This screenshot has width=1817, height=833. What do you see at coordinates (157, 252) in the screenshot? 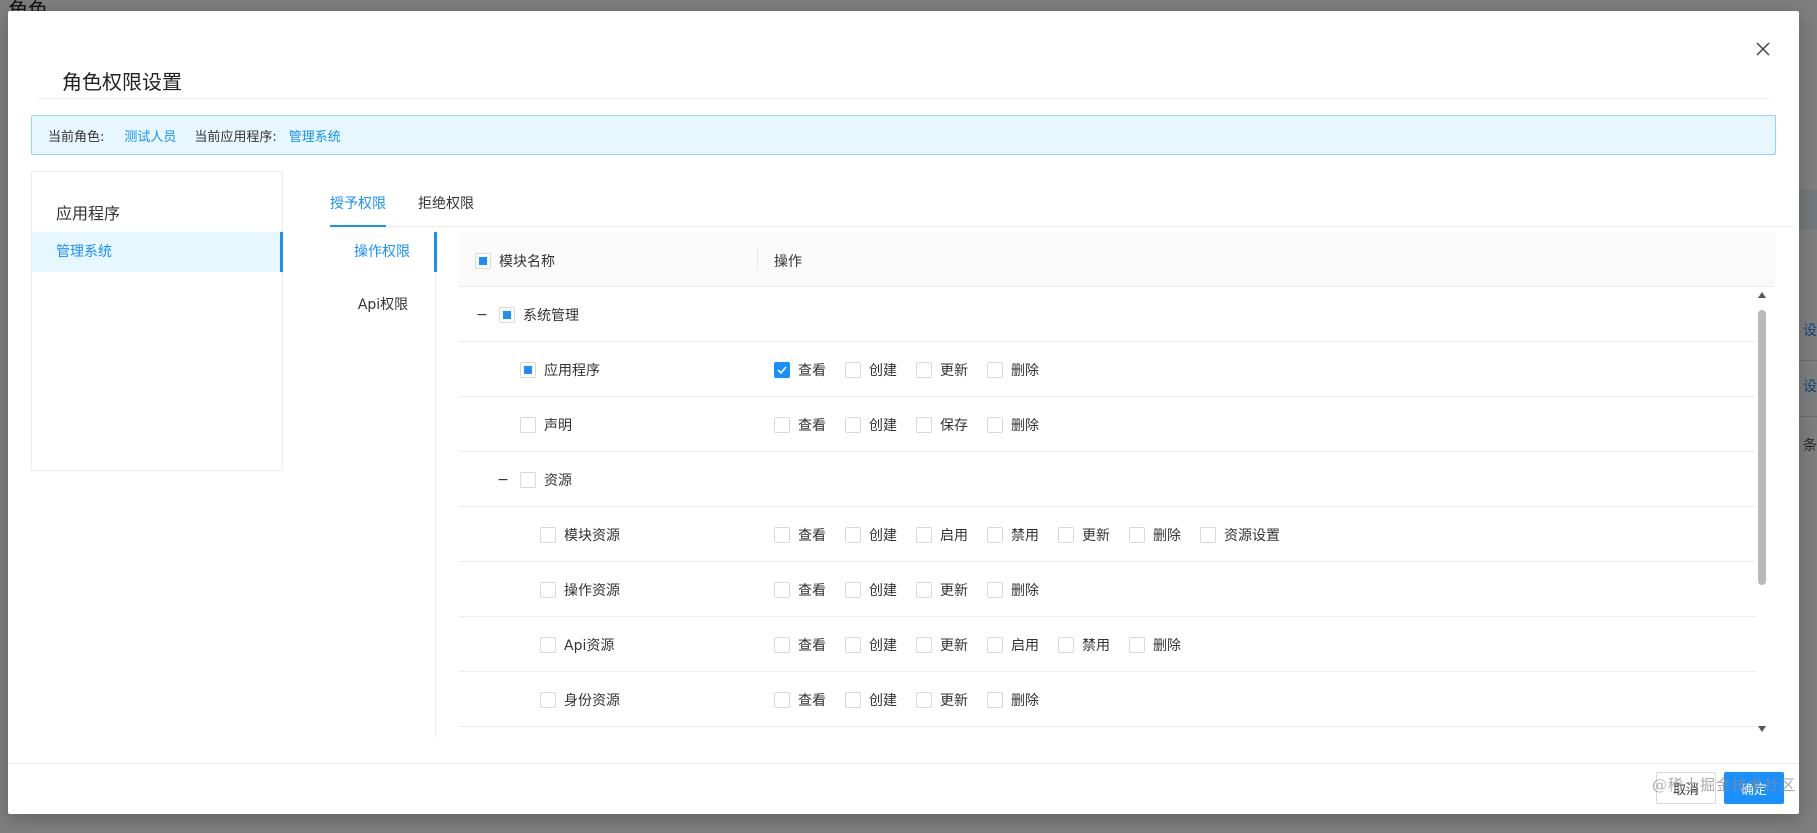
I see `application-item-management-system: 管理系统` at bounding box center [157, 252].